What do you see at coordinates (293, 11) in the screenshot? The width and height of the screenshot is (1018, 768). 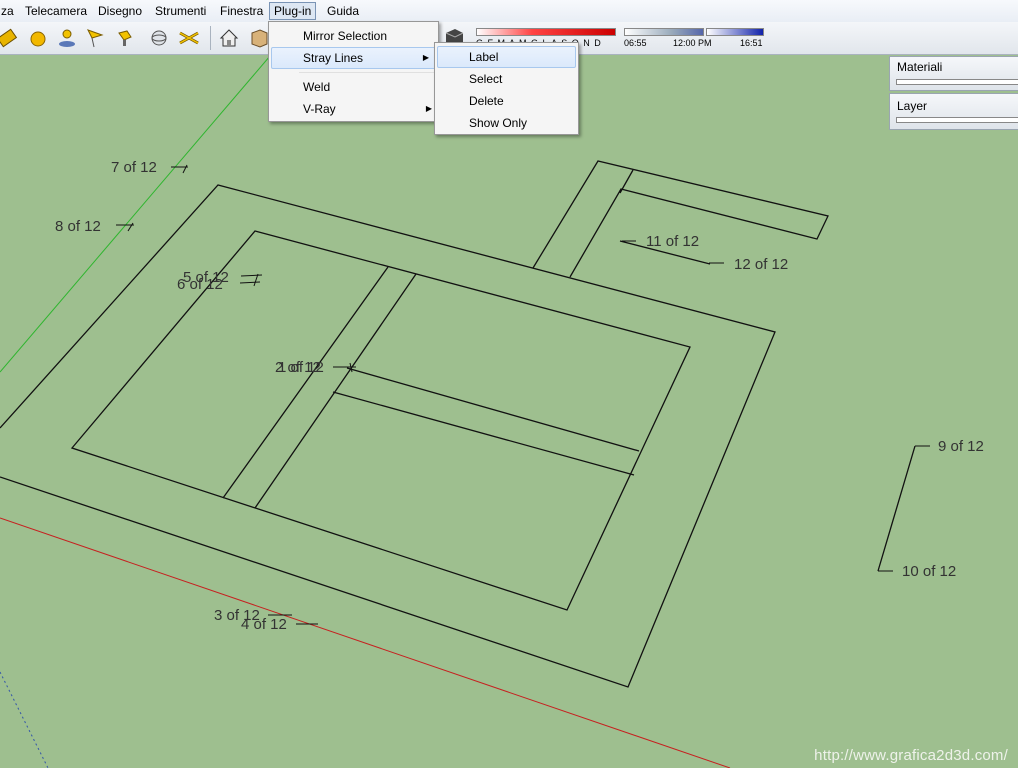 I see `menu-plugin: Plug-in` at bounding box center [293, 11].